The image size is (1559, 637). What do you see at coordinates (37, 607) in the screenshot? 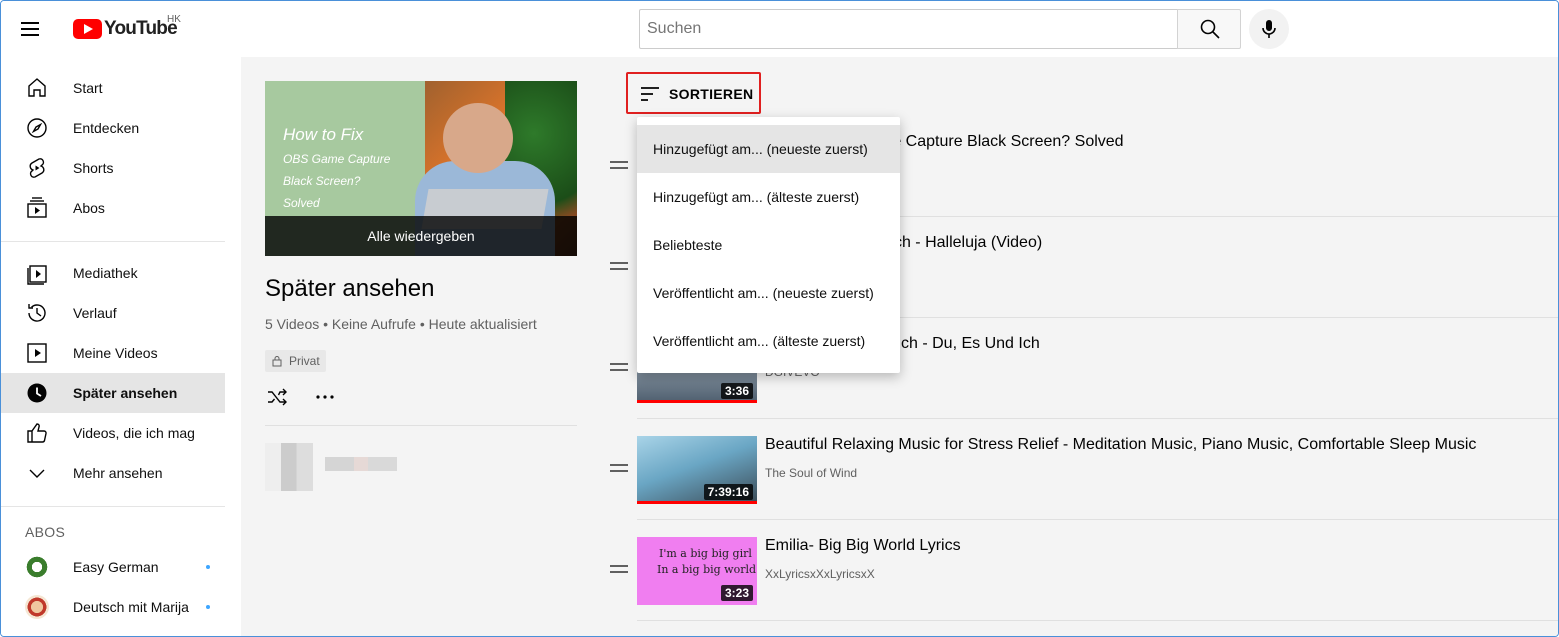
I see `channel-avatar` at bounding box center [37, 607].